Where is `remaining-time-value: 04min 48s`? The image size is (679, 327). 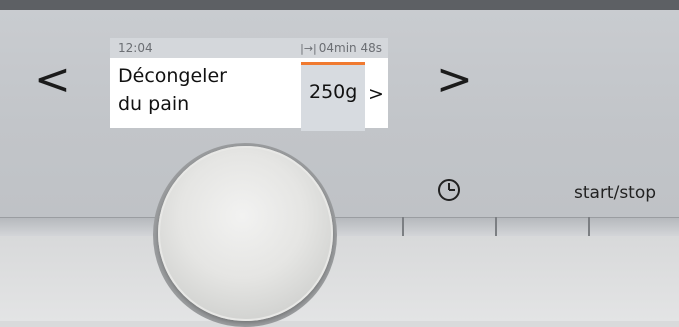 remaining-time-value: 04min 48s is located at coordinates (350, 48).